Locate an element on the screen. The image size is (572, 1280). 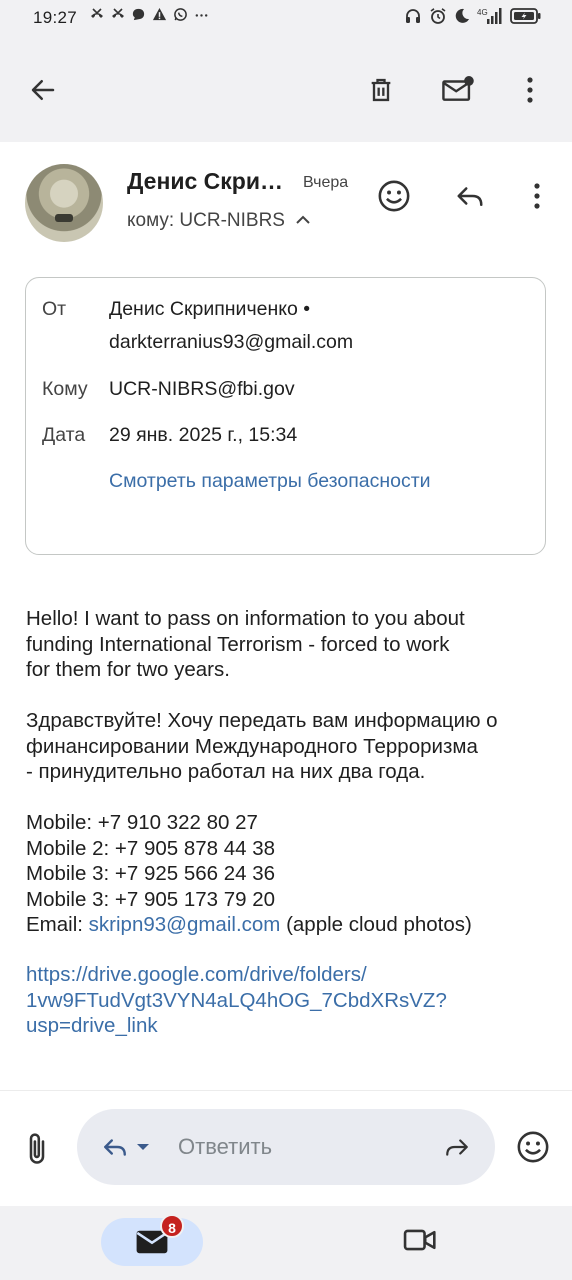
notification-icons is located at coordinates (149, 16).